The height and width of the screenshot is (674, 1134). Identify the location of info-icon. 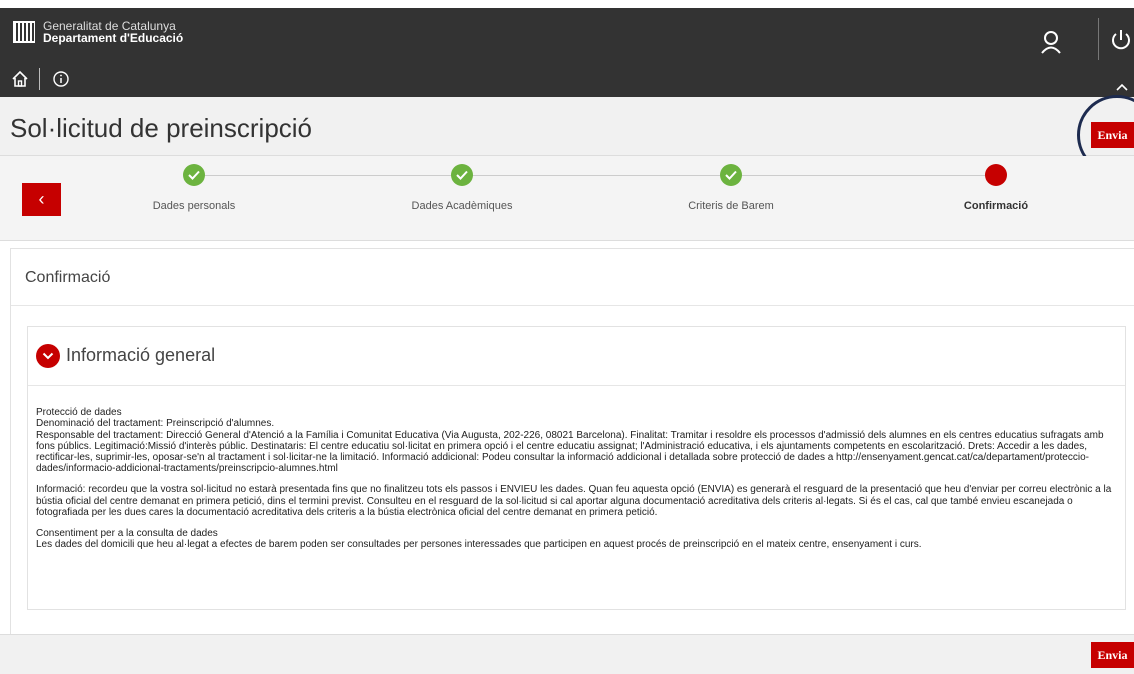
(61, 79).